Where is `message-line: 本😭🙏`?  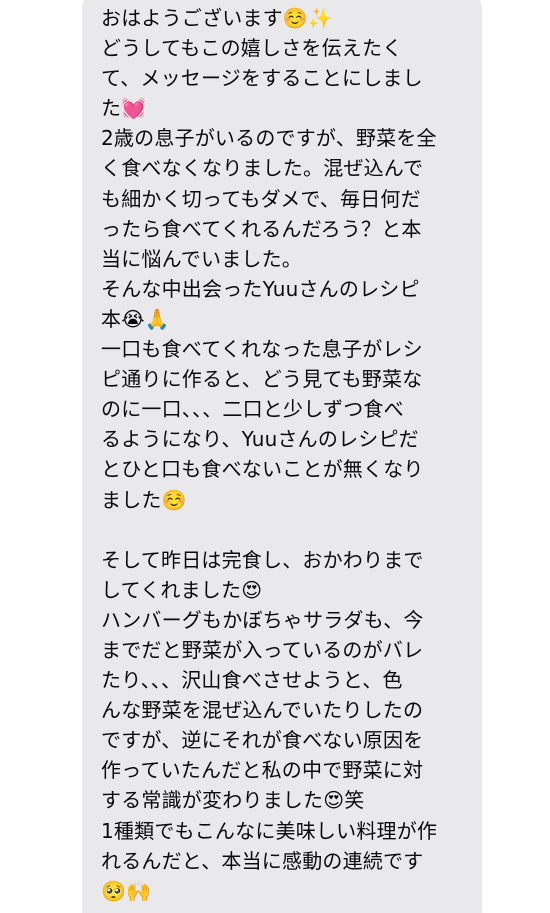
message-line: 本😭🙏 is located at coordinates (135, 318).